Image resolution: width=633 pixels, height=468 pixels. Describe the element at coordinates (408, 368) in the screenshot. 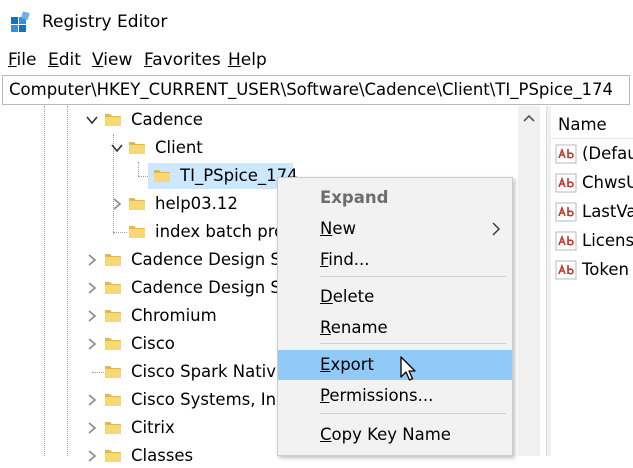

I see `mouse-pointer-icon` at that location.